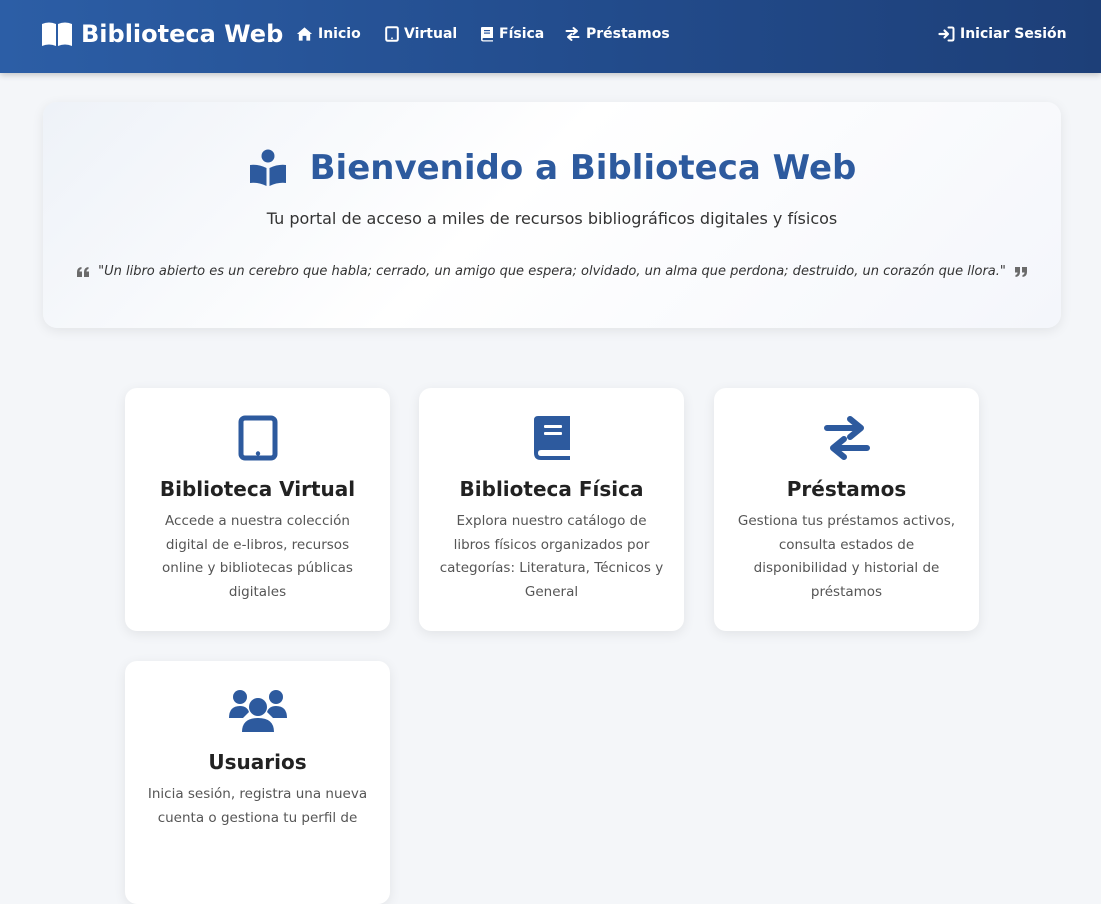  I want to click on users-icon, so click(257, 711).